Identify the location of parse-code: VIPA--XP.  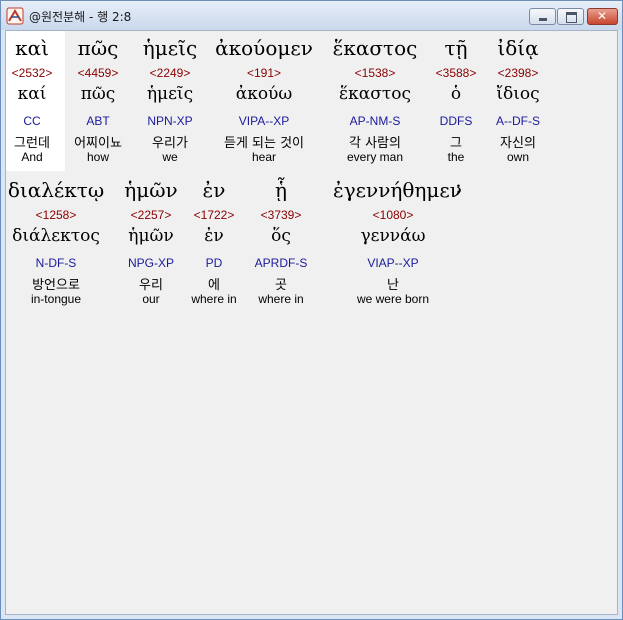
(264, 121).